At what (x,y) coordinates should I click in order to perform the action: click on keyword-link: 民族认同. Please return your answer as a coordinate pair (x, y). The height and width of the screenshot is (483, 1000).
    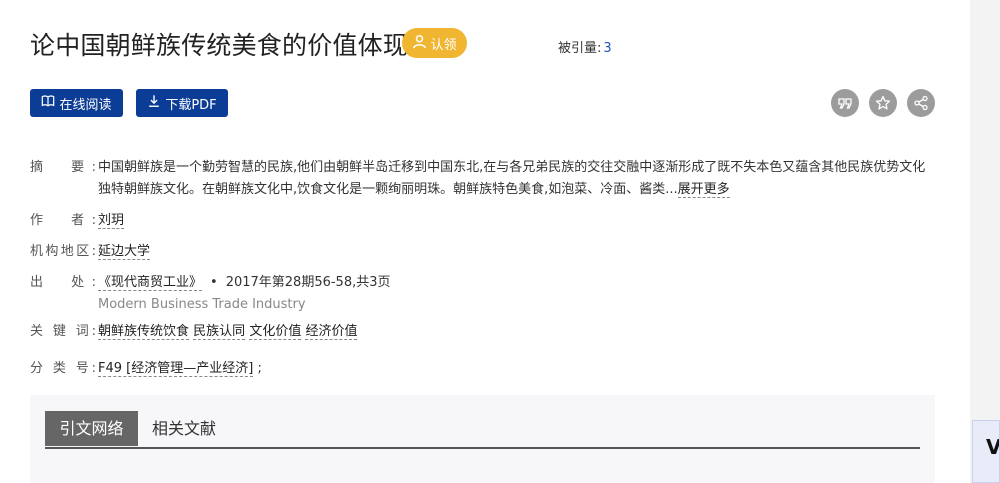
    Looking at the image, I should click on (219, 332).